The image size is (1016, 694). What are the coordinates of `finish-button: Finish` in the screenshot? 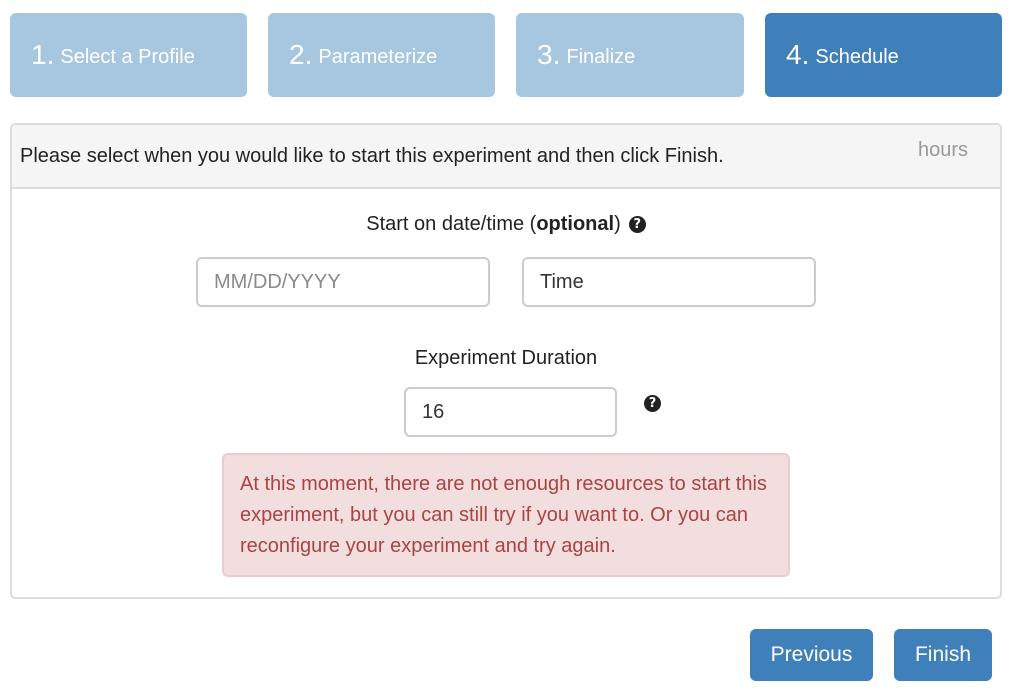 It's located at (943, 655).